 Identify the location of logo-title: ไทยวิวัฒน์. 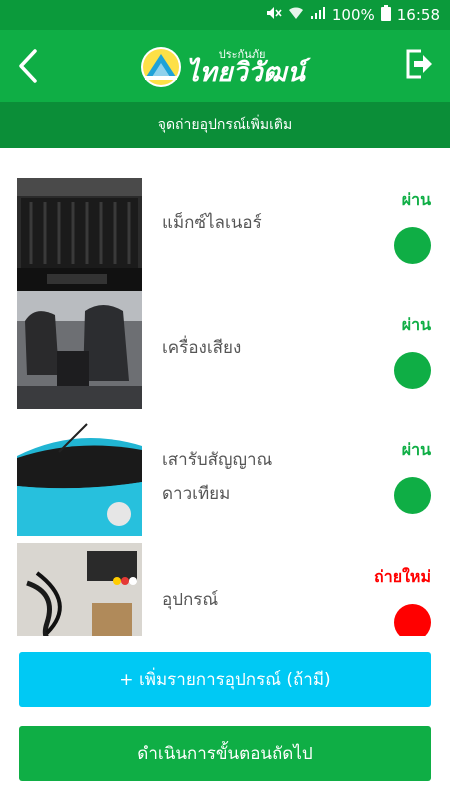
(246, 72).